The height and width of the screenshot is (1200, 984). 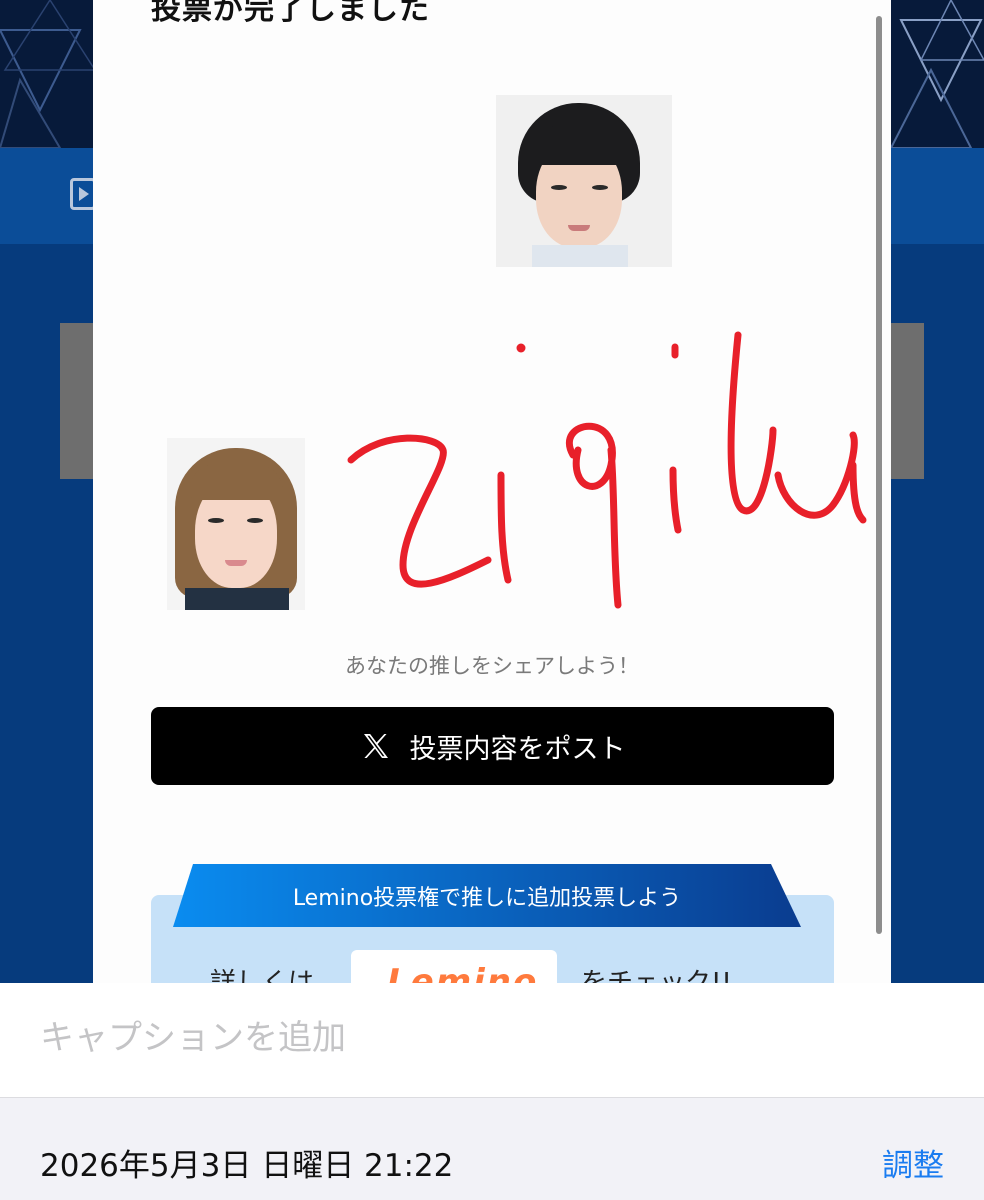 What do you see at coordinates (521, 348) in the screenshot?
I see `scribble-dot` at bounding box center [521, 348].